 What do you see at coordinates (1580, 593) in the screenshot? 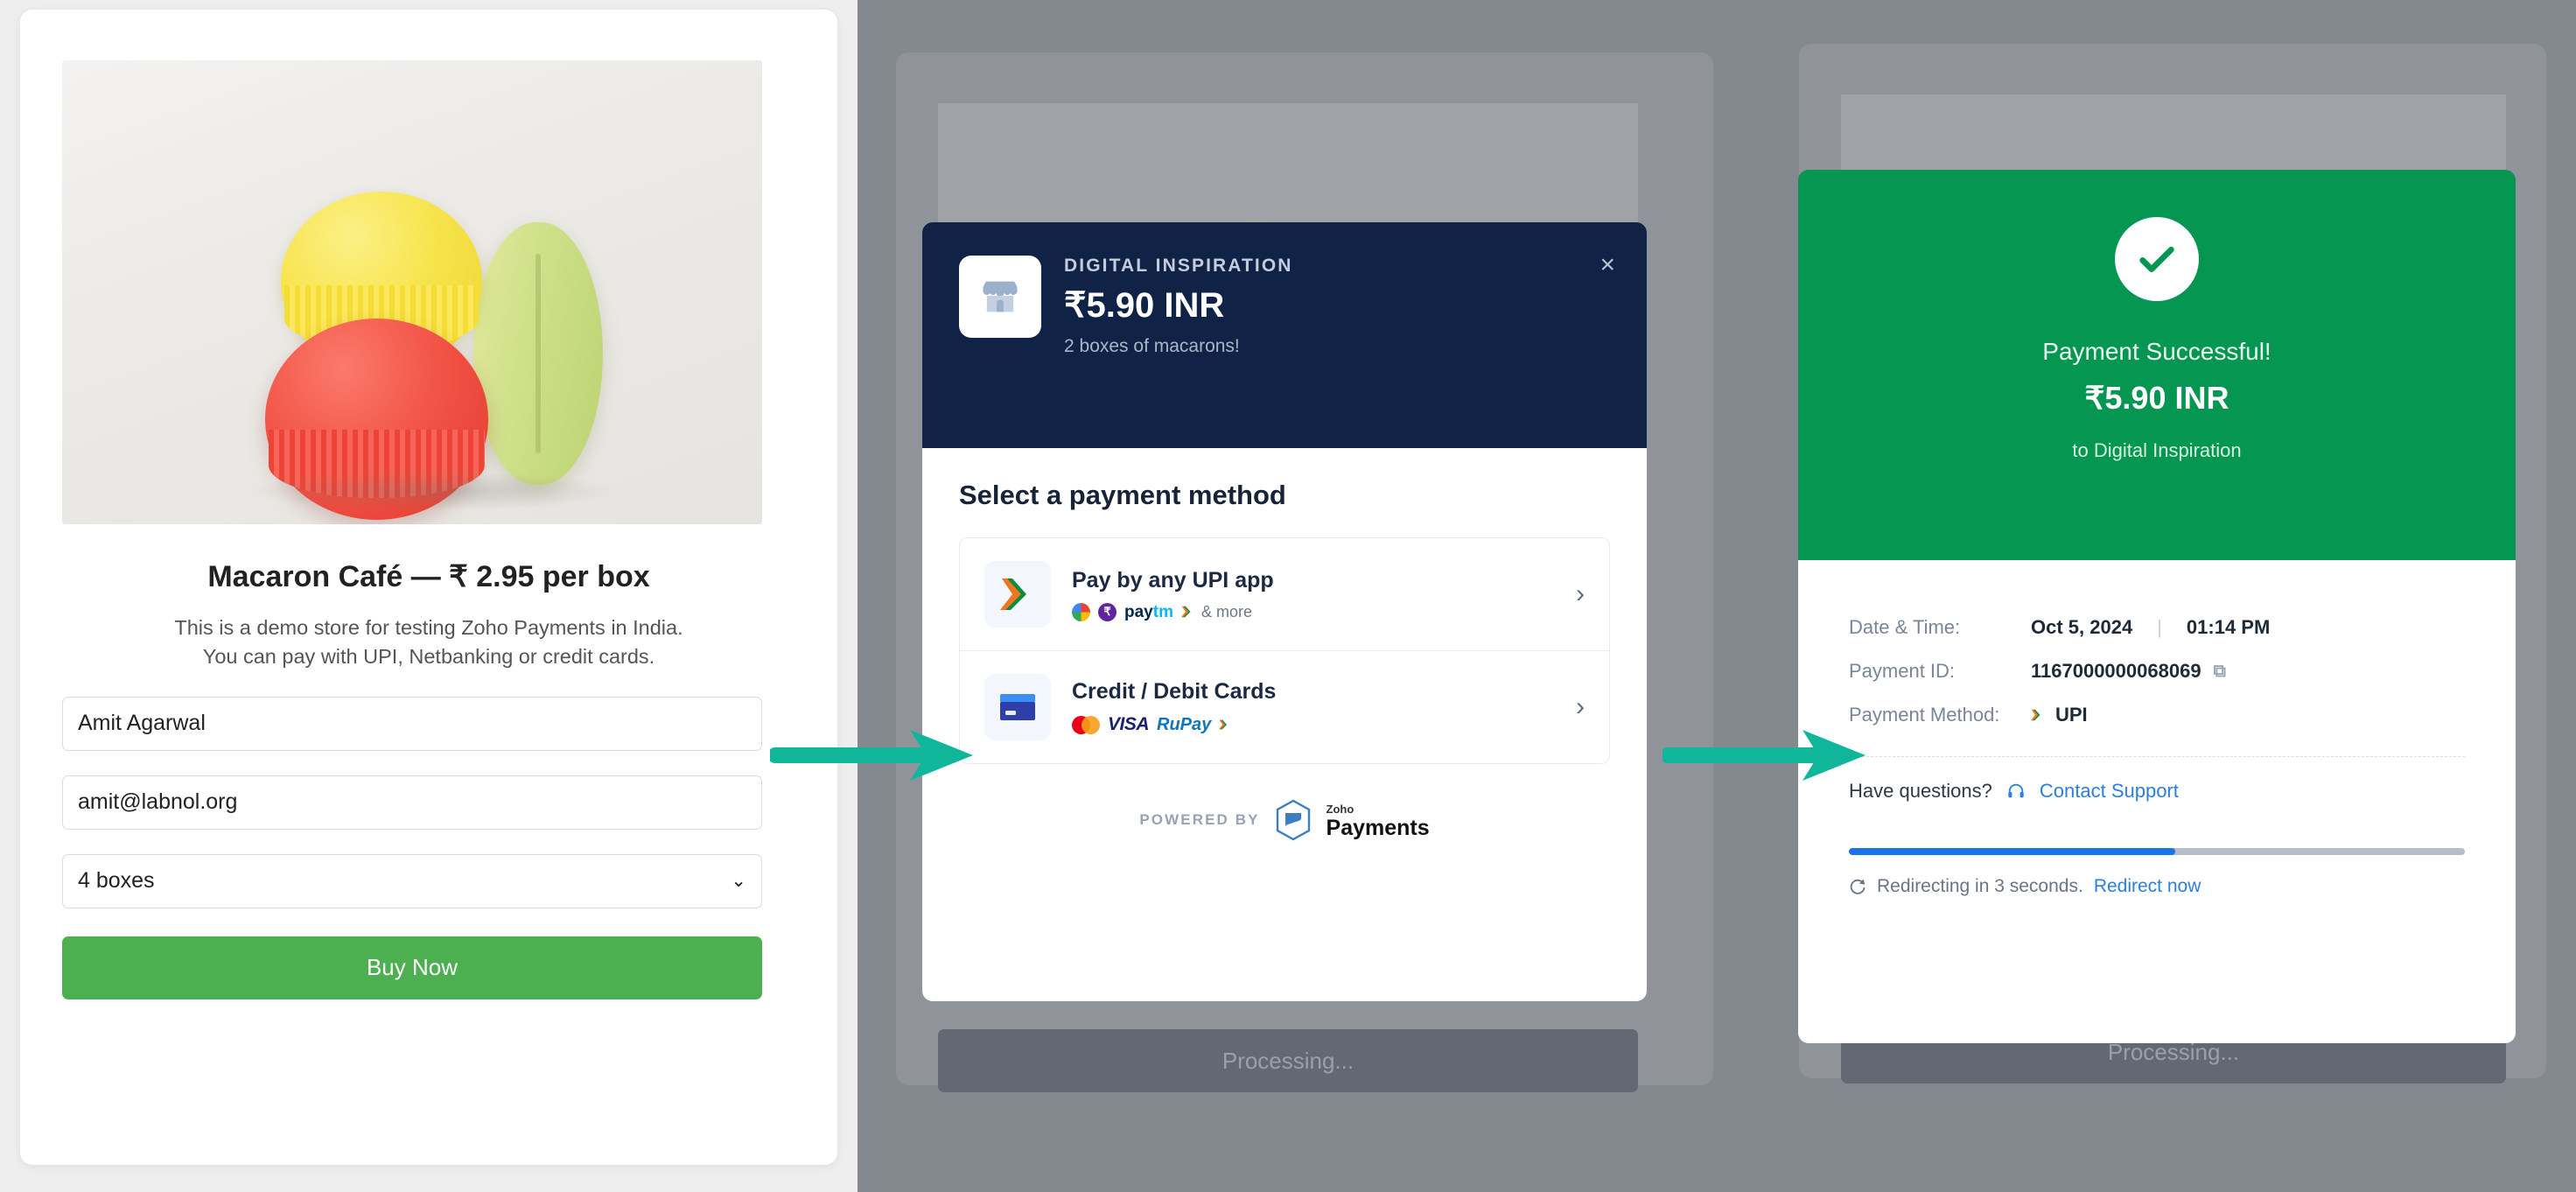
I see `chevron-right-icon: ›` at bounding box center [1580, 593].